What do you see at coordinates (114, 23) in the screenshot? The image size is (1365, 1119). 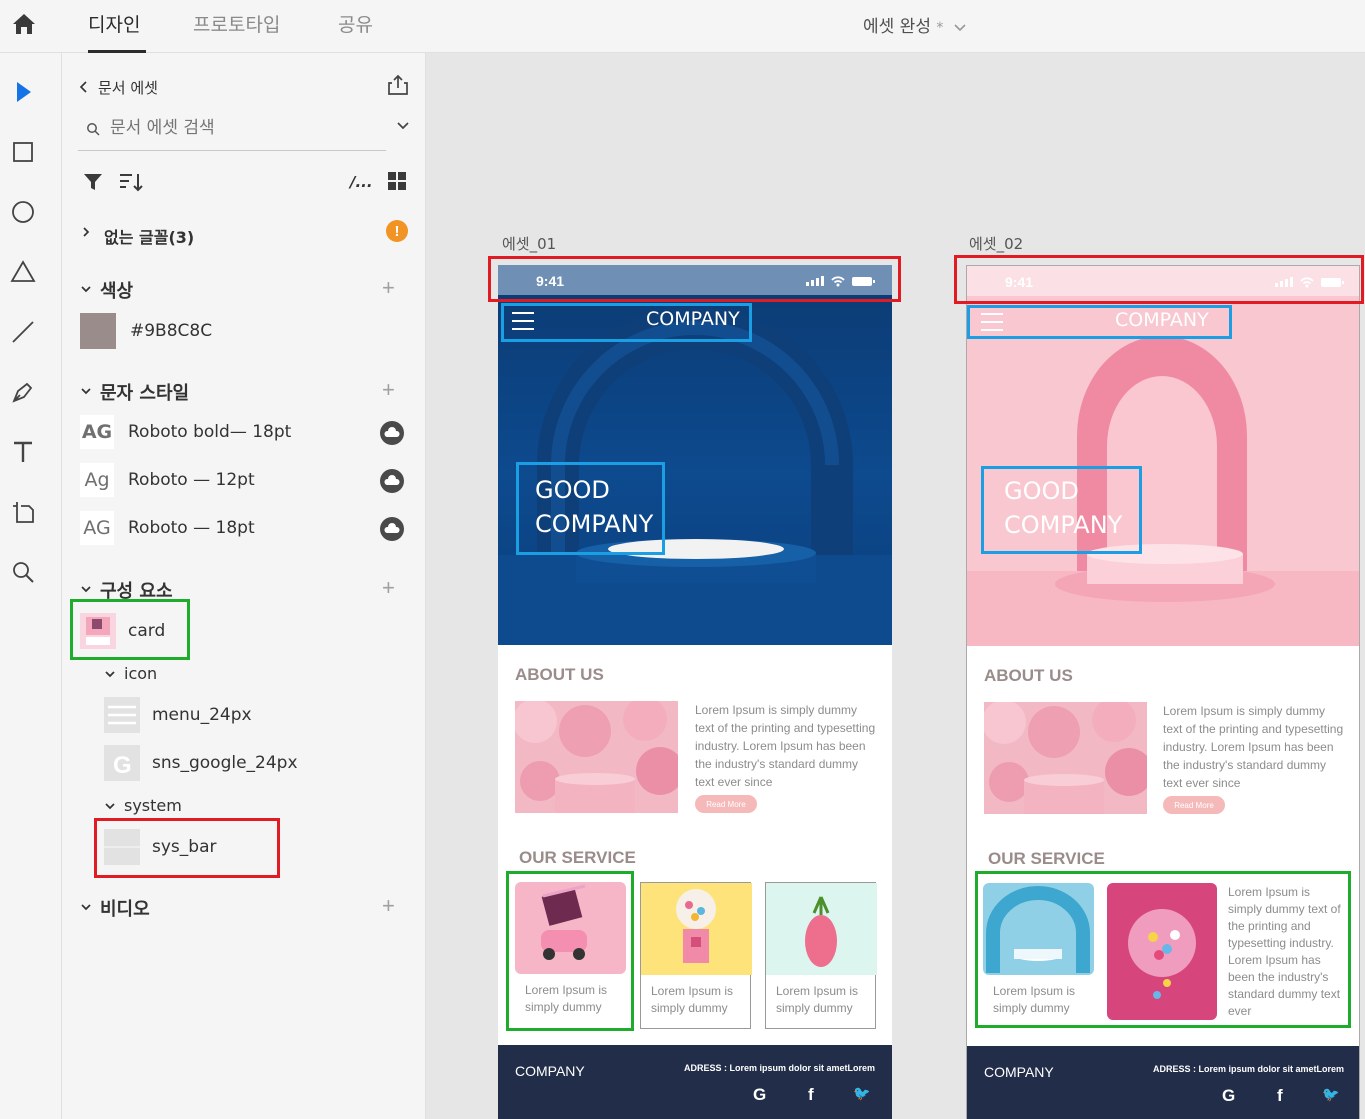 I see `tab-design: 디자인` at bounding box center [114, 23].